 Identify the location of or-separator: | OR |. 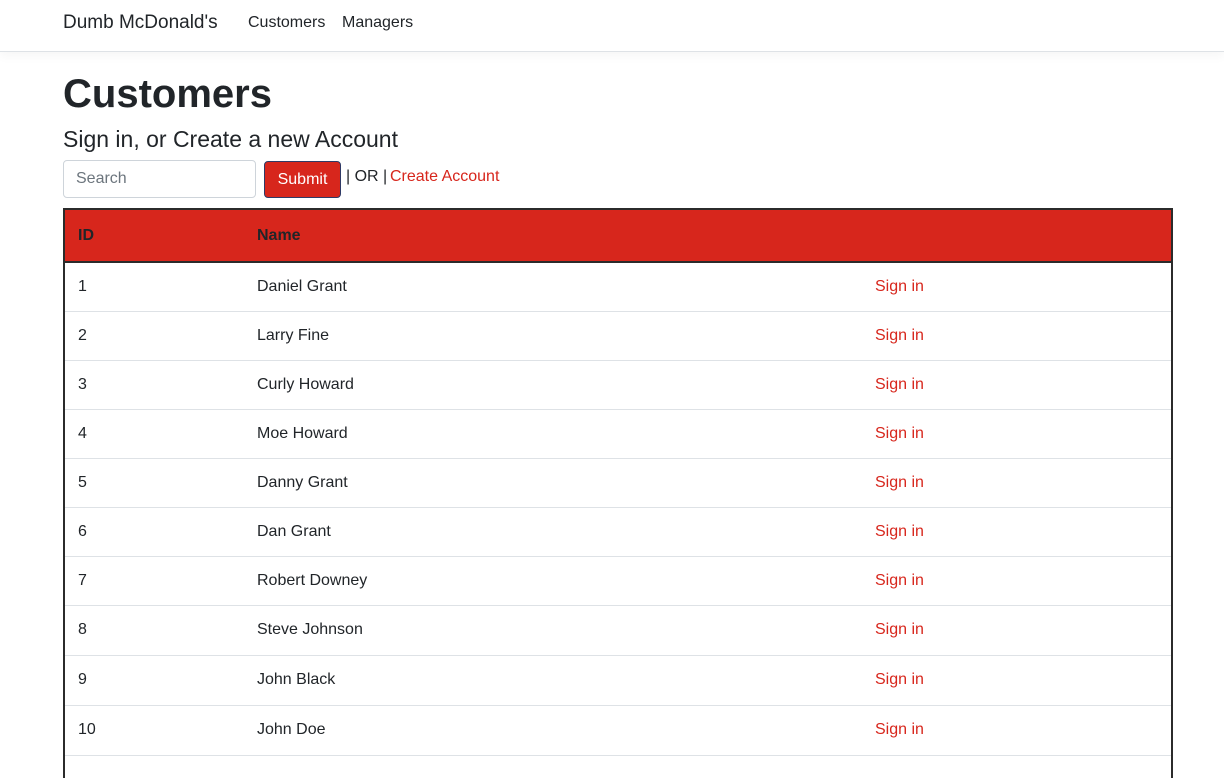
(367, 176).